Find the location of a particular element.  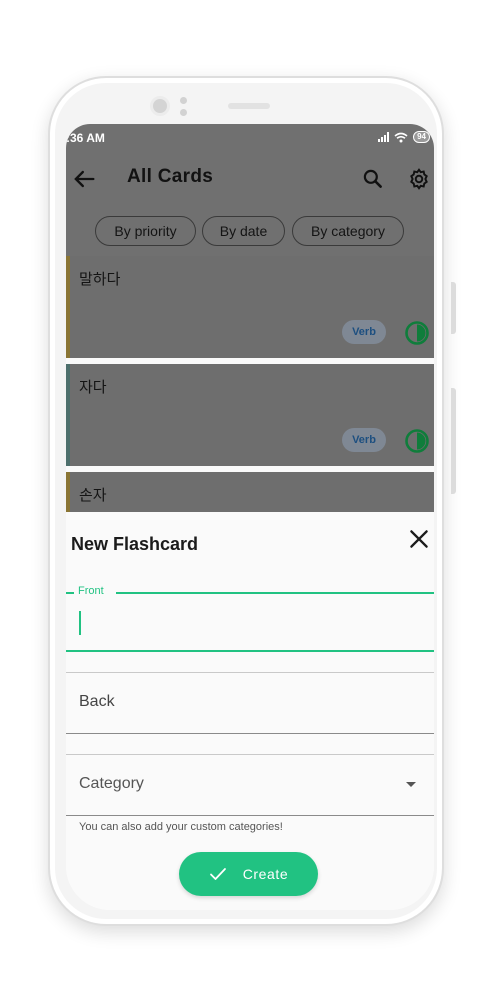

card-front-text: 말하다 is located at coordinates (100, 279).